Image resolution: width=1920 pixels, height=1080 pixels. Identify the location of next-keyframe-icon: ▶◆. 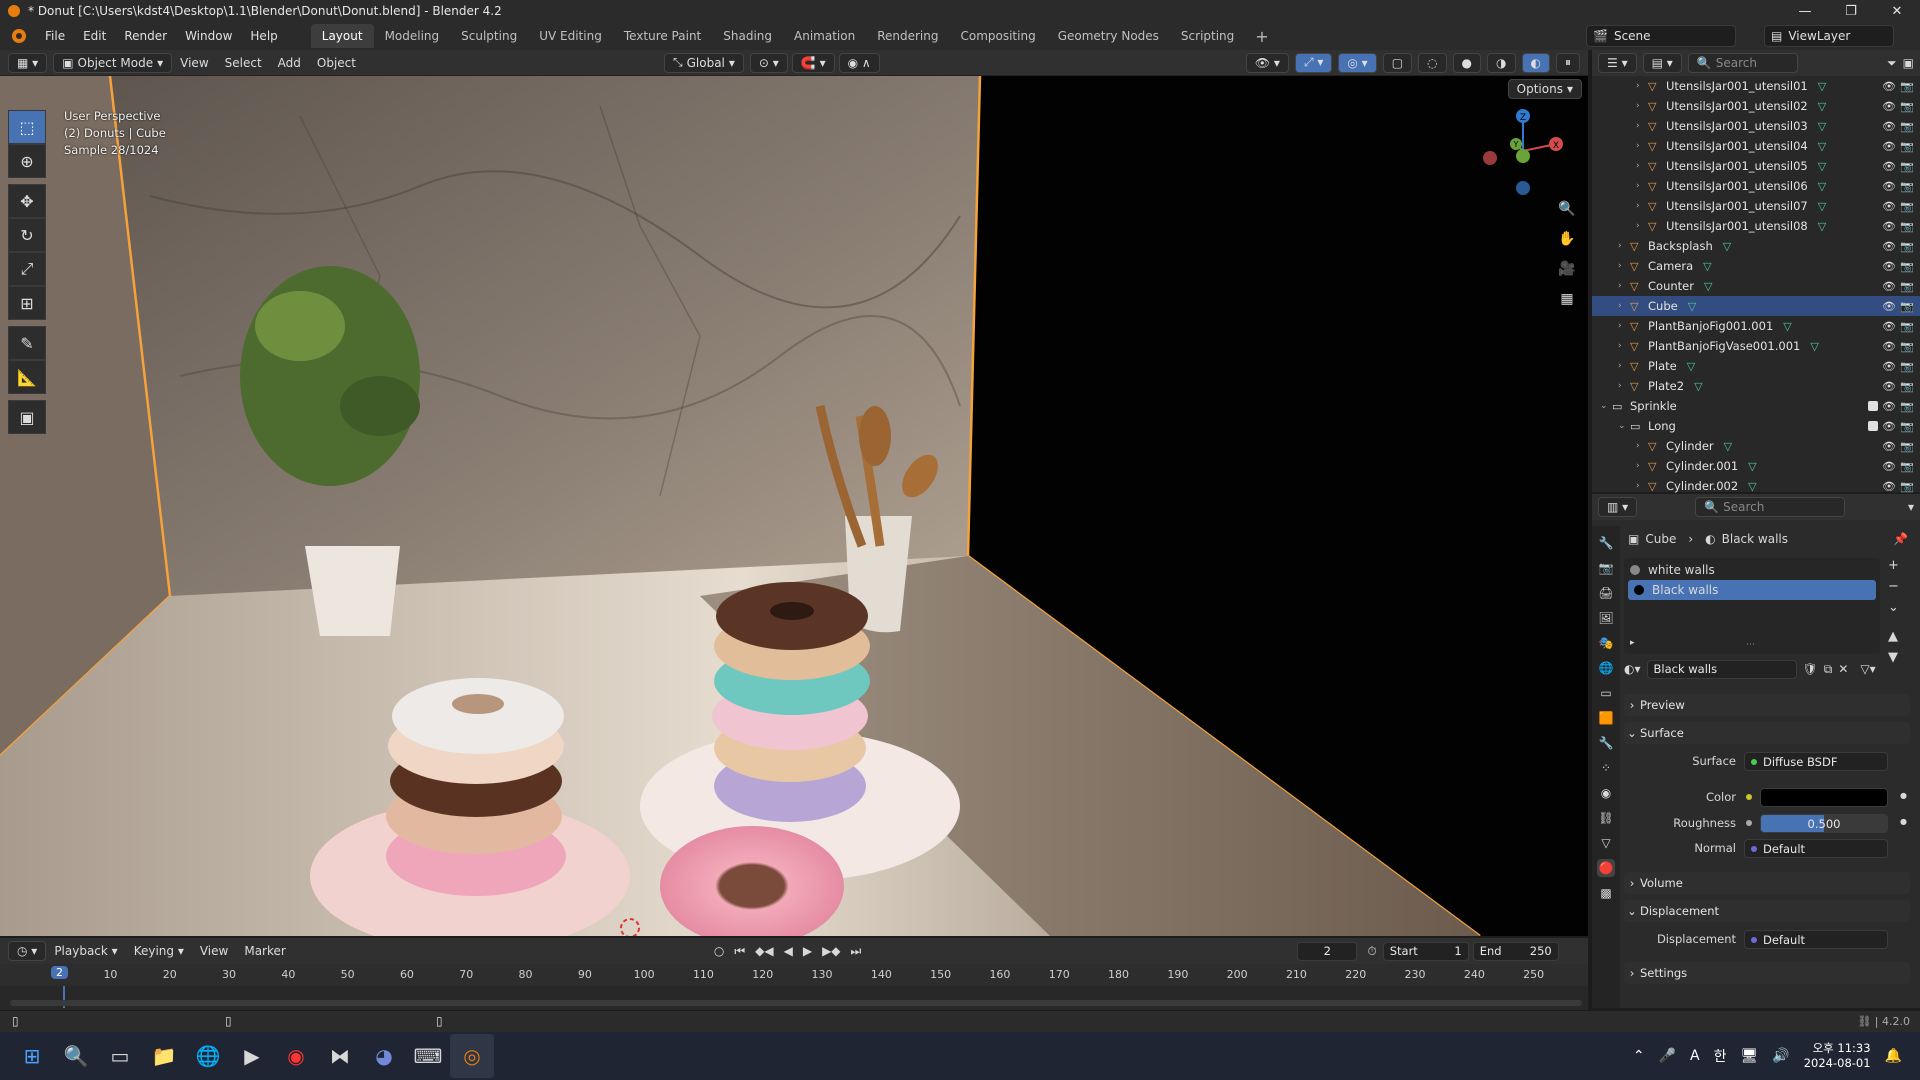
(831, 951).